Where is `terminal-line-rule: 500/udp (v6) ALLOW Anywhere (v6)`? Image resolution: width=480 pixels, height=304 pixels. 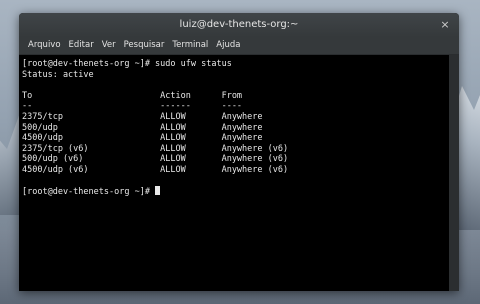 terminal-line-rule: 500/udp (v6) ALLOW Anywhere (v6) is located at coordinates (155, 159).